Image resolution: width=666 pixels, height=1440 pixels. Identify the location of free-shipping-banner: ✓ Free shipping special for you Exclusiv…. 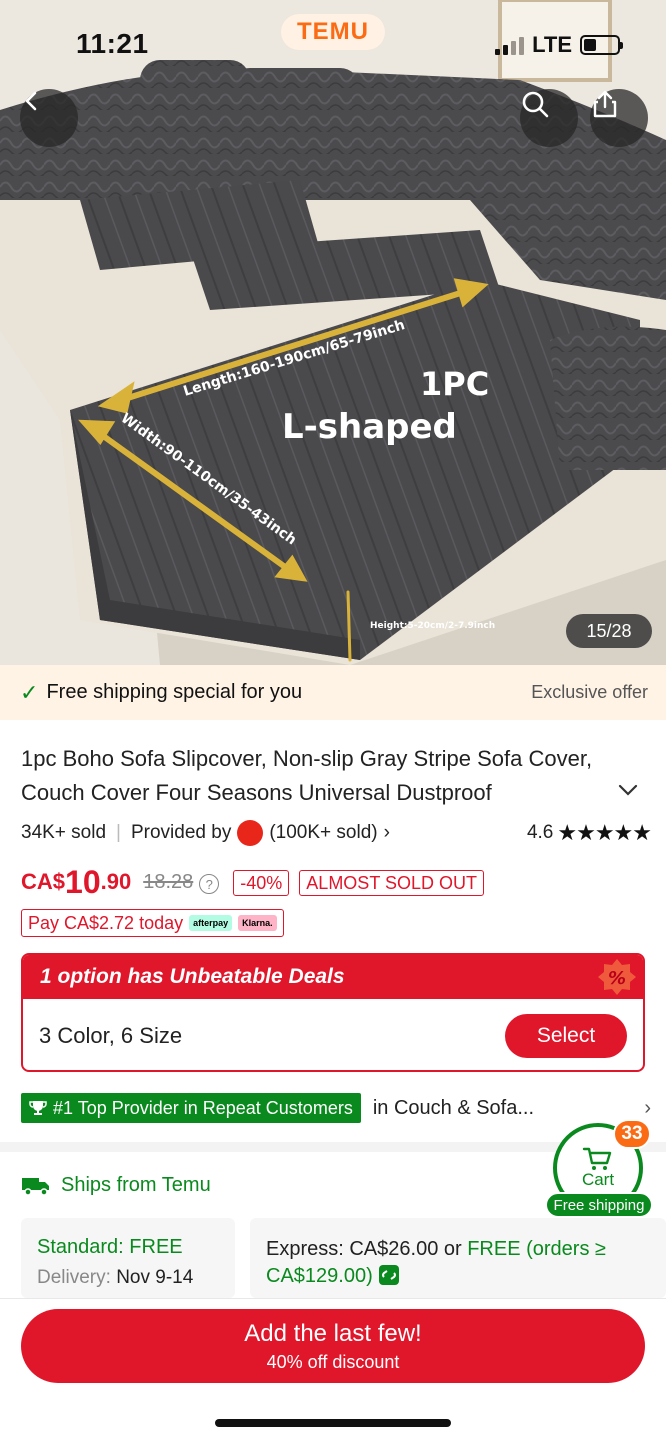
(333, 692).